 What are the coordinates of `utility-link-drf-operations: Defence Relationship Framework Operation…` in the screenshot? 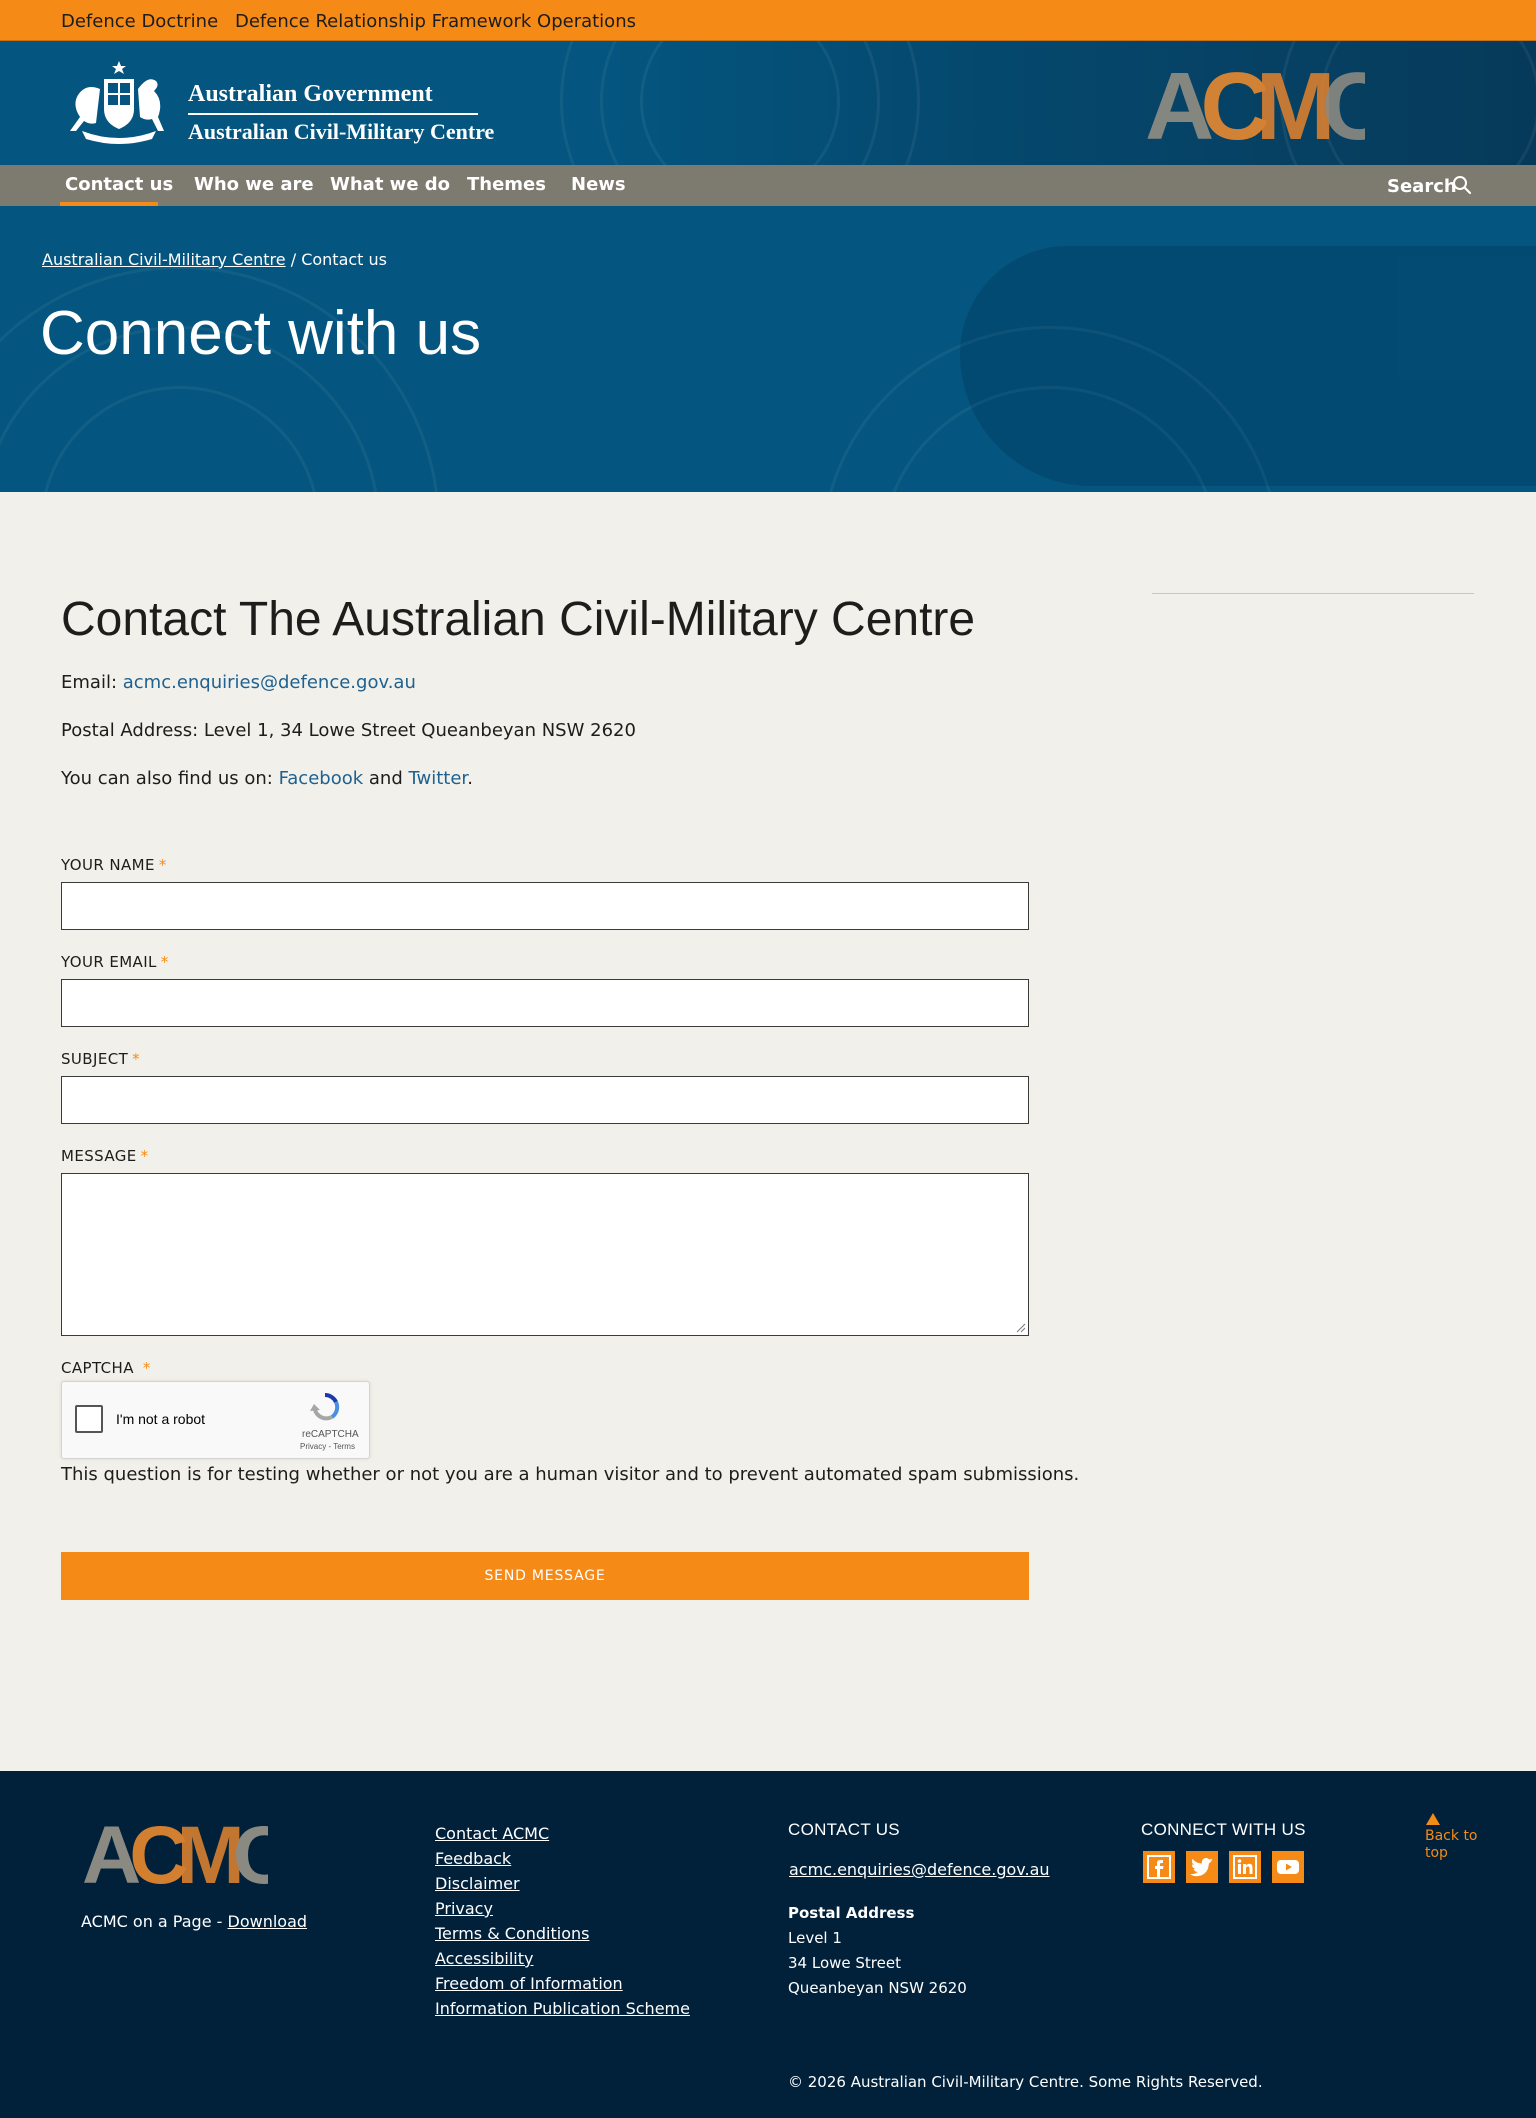 It's located at (435, 21).